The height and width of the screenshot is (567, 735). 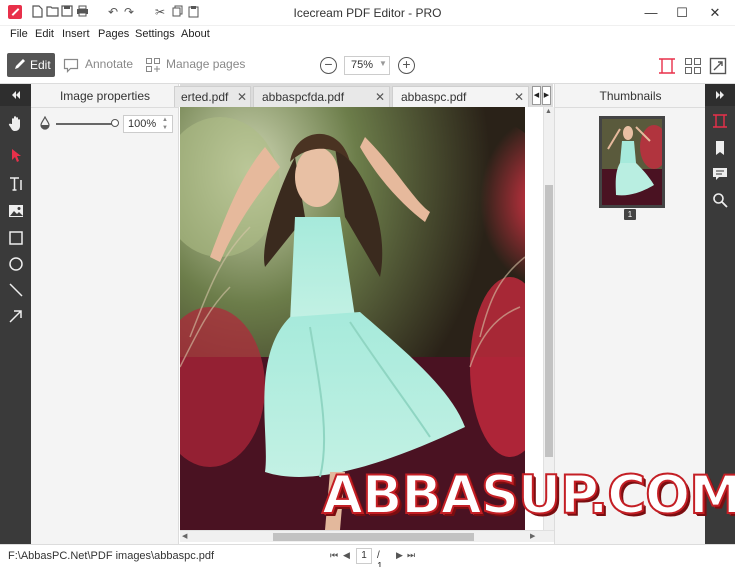 I want to click on minimize-icon: —, so click(x=651, y=13).